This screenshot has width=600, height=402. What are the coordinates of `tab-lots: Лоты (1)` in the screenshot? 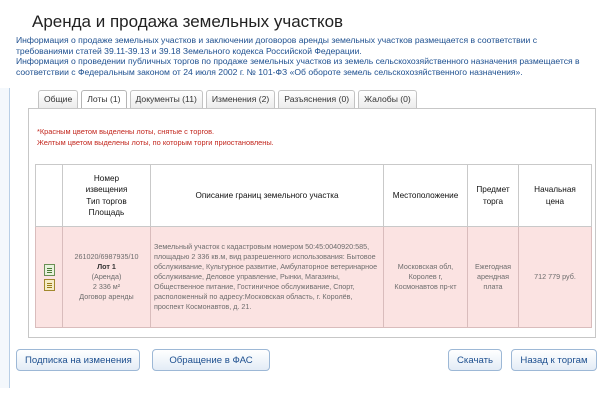 It's located at (104, 99).